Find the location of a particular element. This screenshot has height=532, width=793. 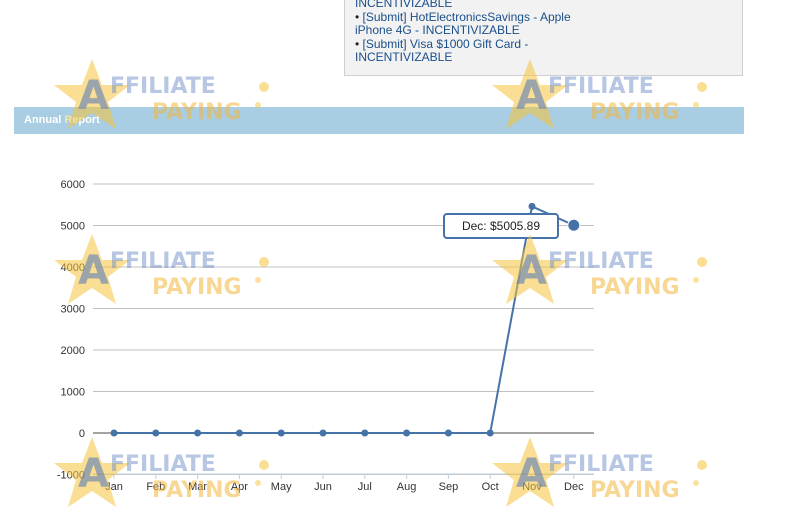

x-tick-label: Apr is located at coordinates (239, 487).